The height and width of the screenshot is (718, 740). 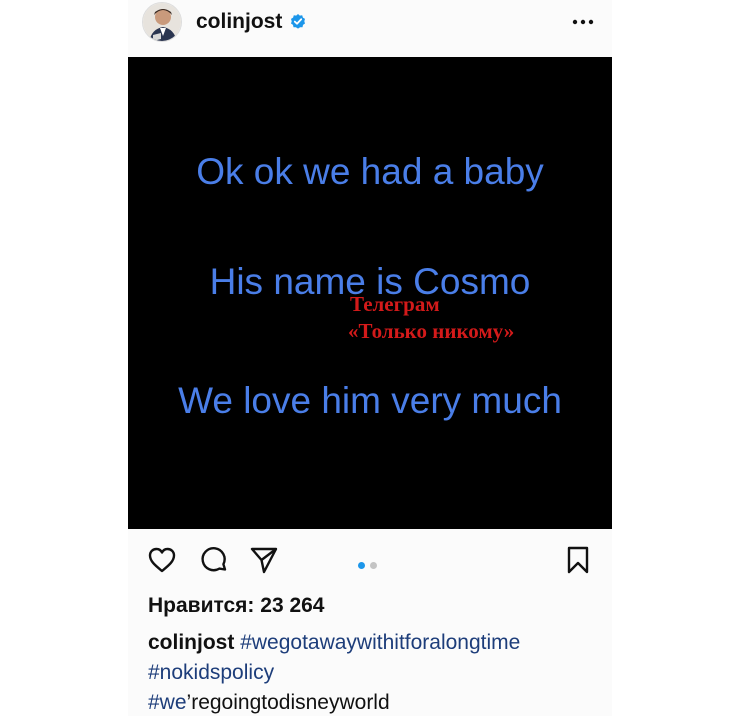 I want to click on post-actions-bar, so click(x=370, y=561).